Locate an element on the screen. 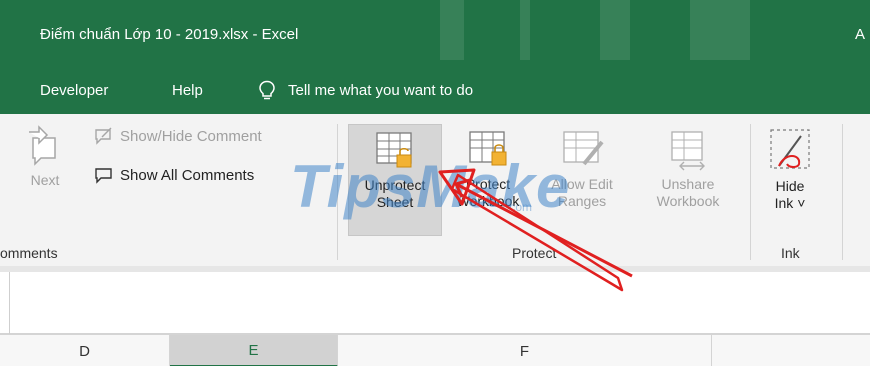  watermark-suffix: .com is located at coordinates (519, 207).